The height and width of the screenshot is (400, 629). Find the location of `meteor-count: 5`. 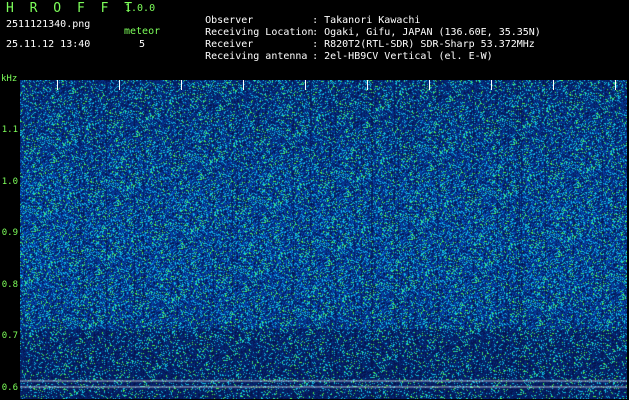

meteor-count: 5 is located at coordinates (142, 44).